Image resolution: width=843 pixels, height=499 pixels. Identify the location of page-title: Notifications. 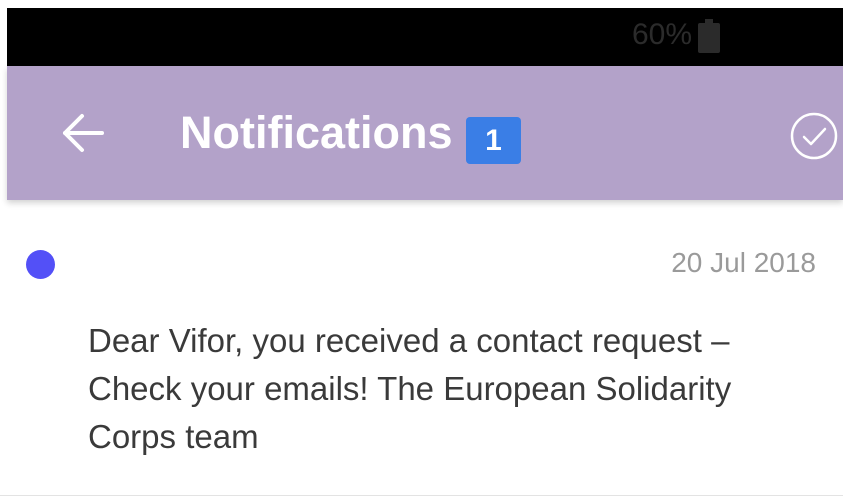
(316, 132).